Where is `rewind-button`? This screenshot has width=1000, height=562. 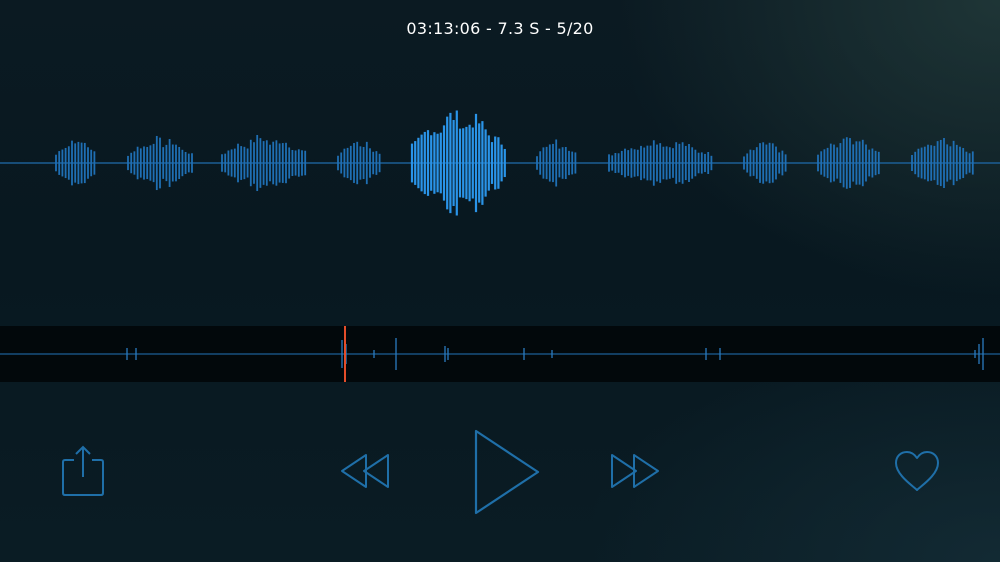 rewind-button is located at coordinates (366, 471).